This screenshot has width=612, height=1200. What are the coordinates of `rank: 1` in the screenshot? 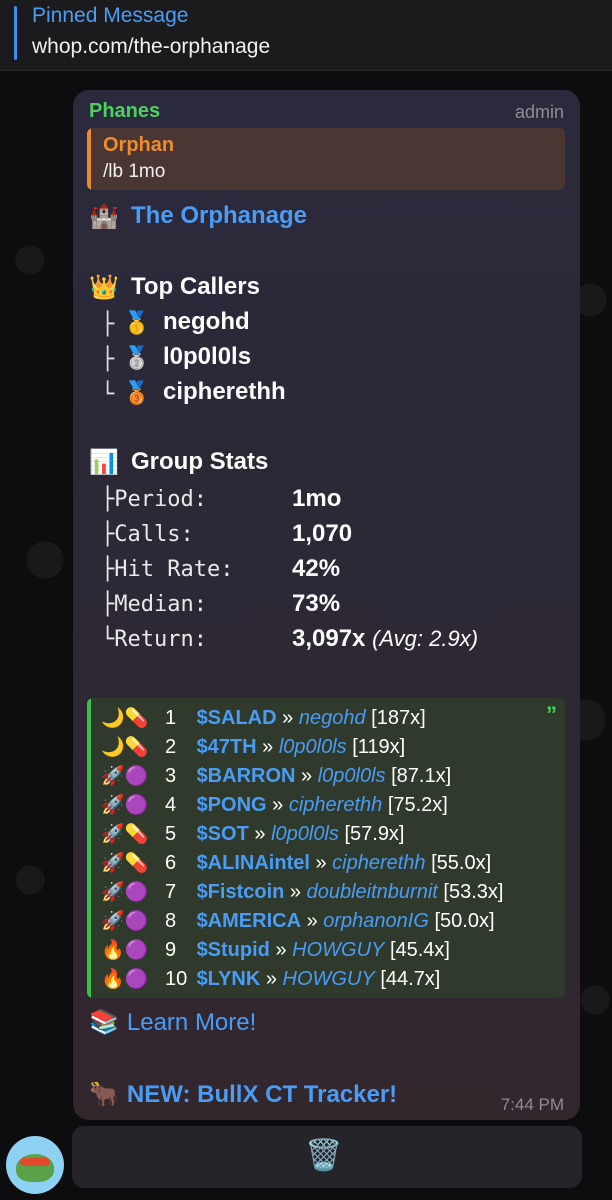 It's located at (171, 718).